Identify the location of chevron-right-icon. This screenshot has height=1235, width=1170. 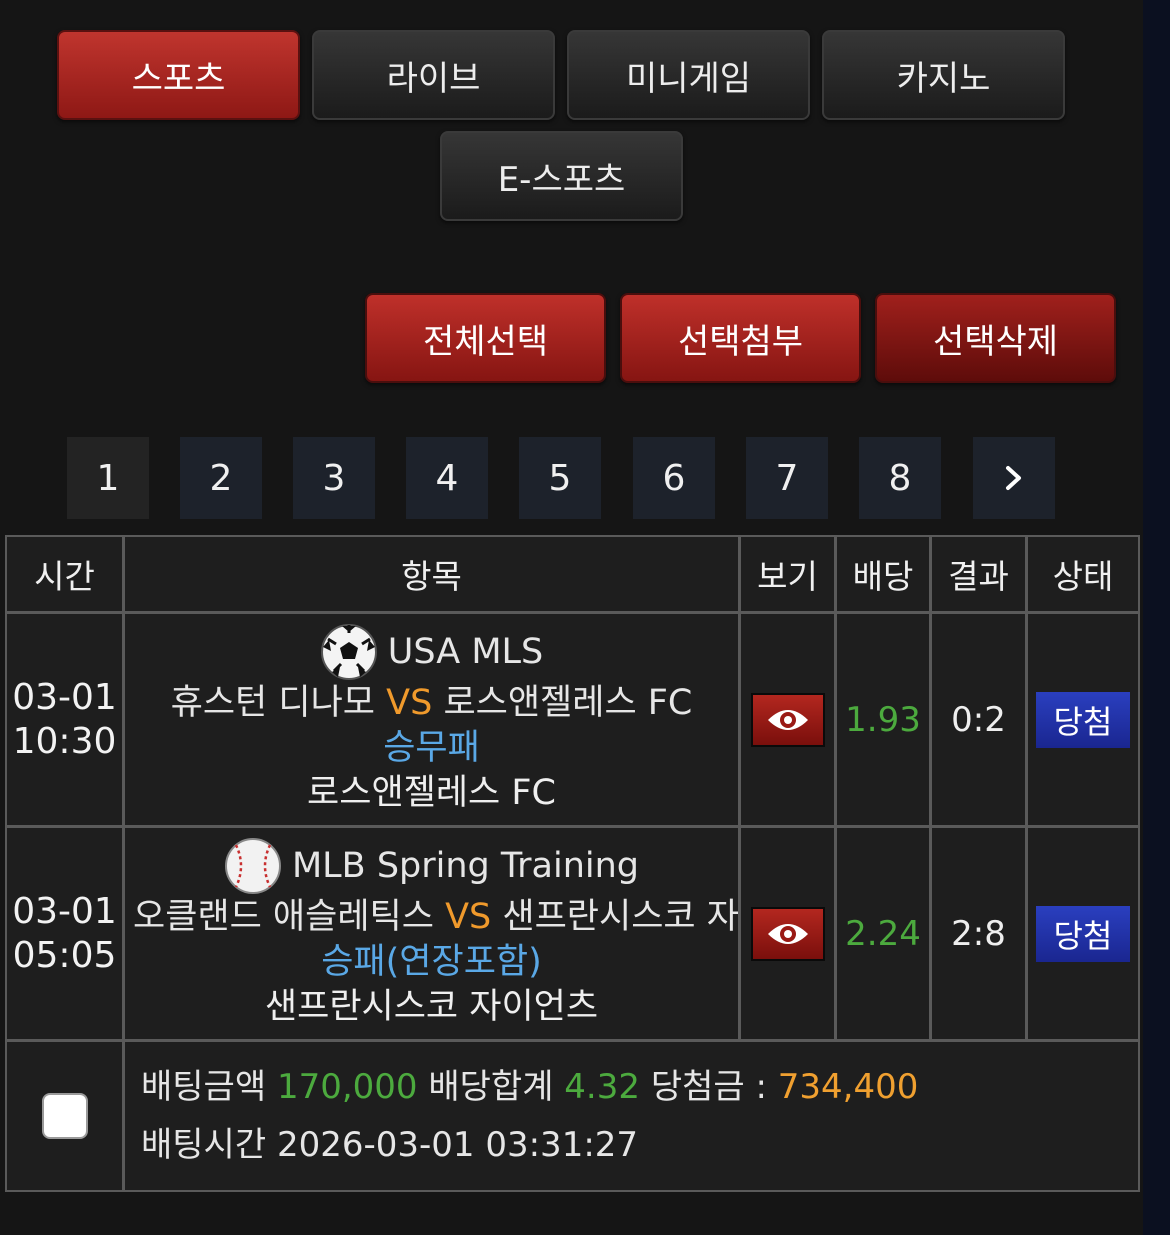
(1013, 478).